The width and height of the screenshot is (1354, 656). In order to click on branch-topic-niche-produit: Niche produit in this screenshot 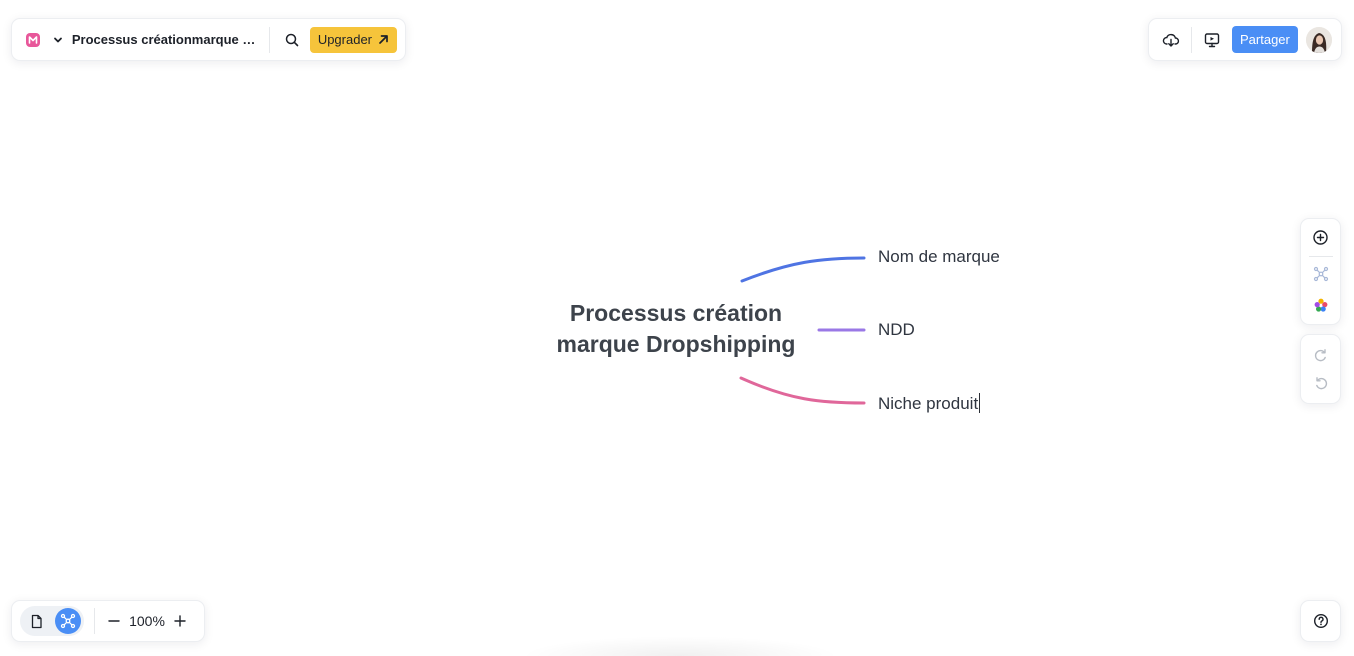, I will do `click(929, 403)`.